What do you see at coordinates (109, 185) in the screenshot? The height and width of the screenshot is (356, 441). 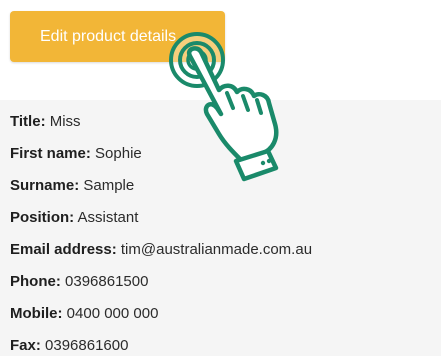 I see `detail-value: Sample` at bounding box center [109, 185].